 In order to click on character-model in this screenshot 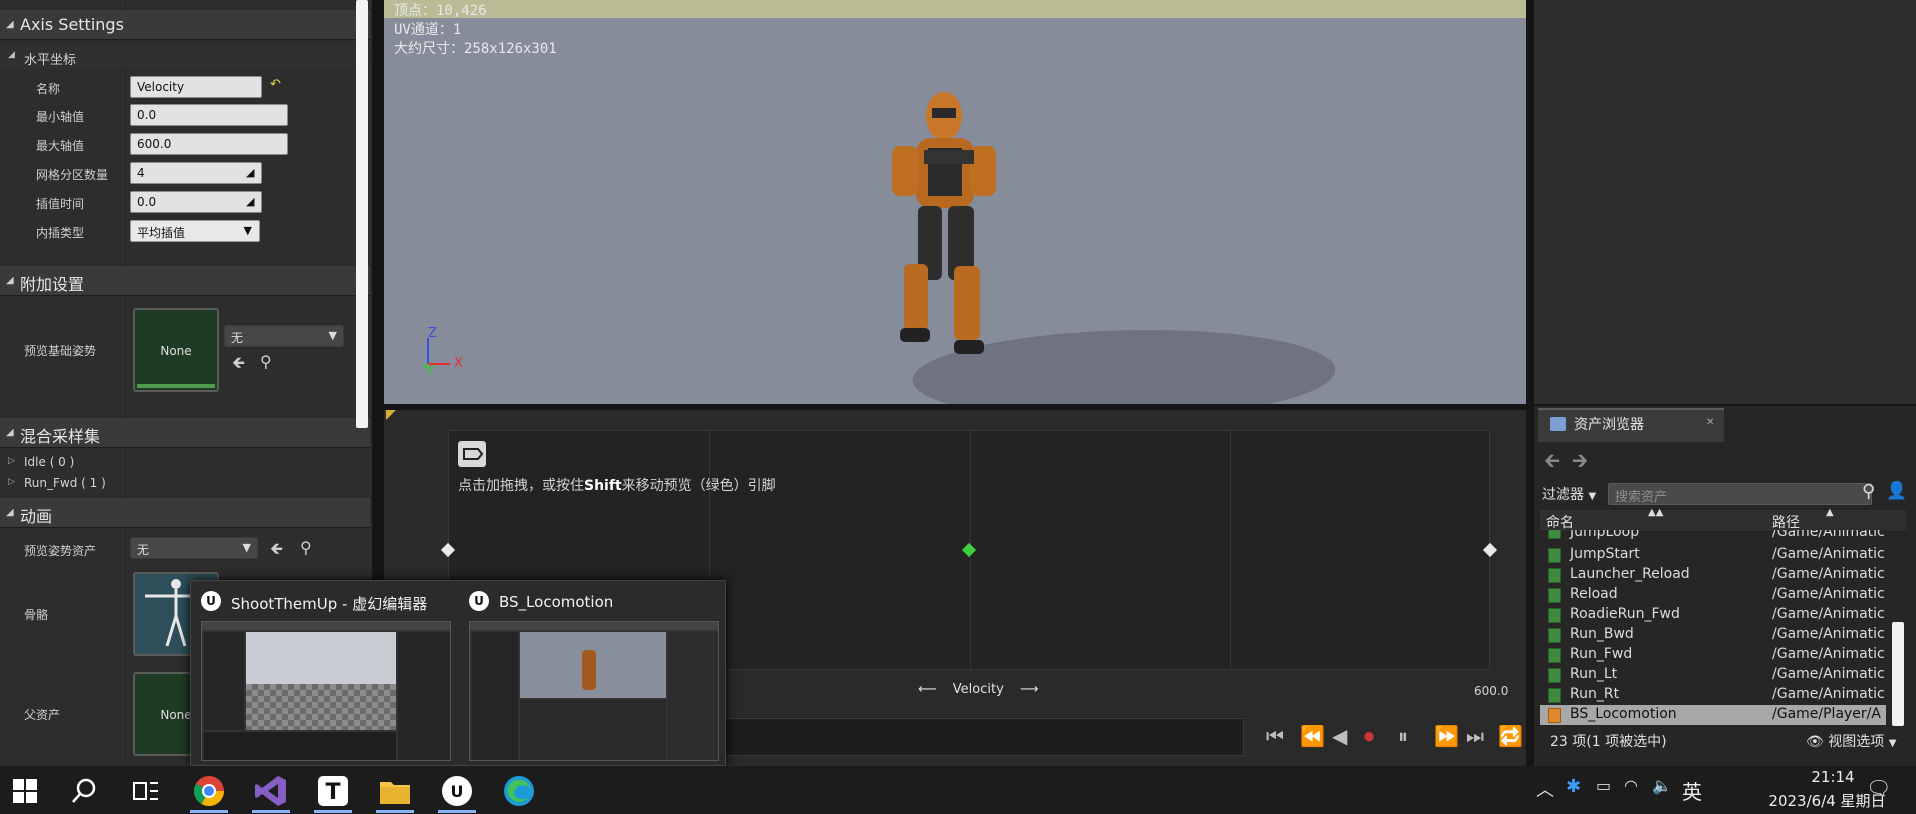, I will do `click(944, 228)`.